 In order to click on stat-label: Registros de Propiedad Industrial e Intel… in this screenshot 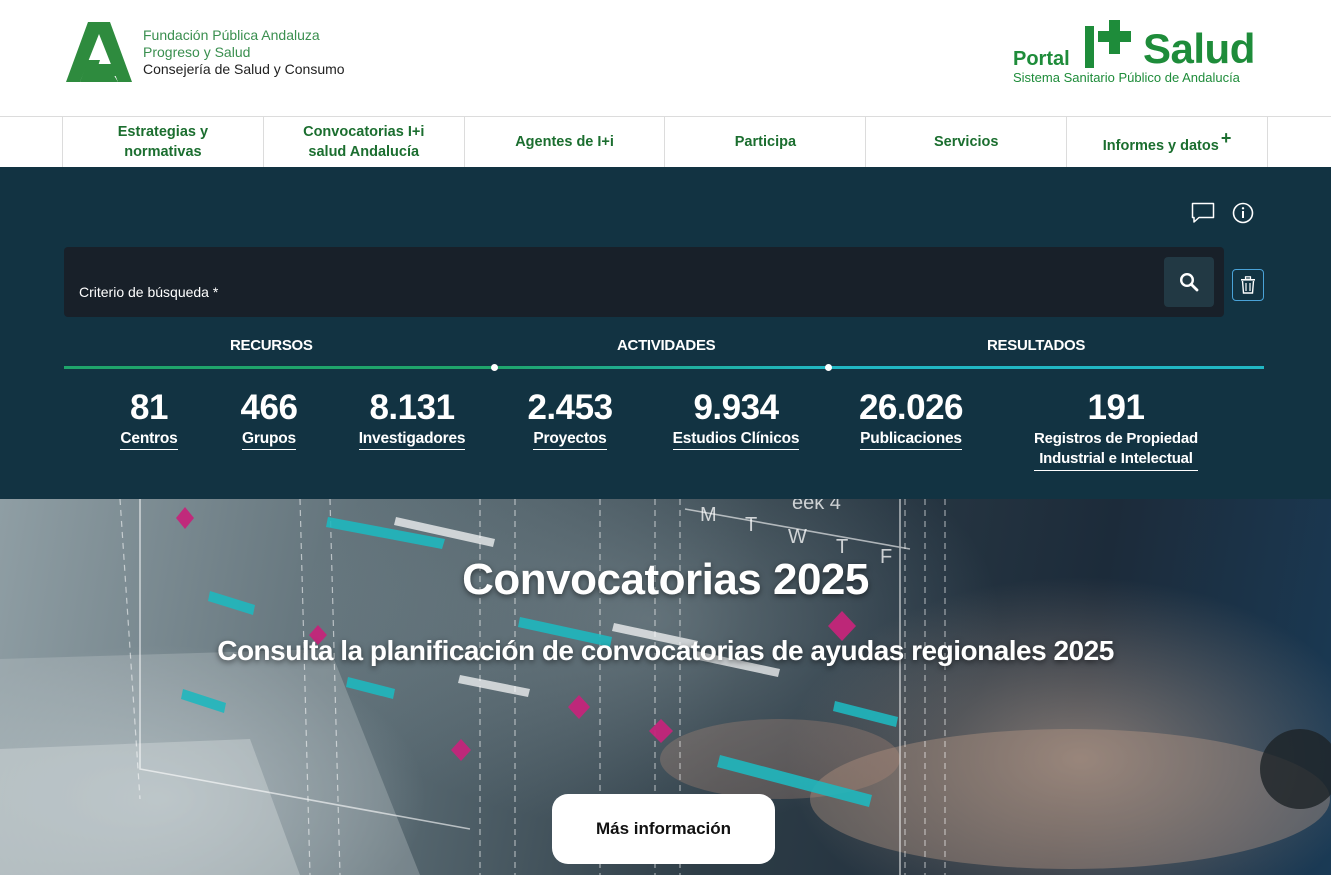, I will do `click(1116, 450)`.